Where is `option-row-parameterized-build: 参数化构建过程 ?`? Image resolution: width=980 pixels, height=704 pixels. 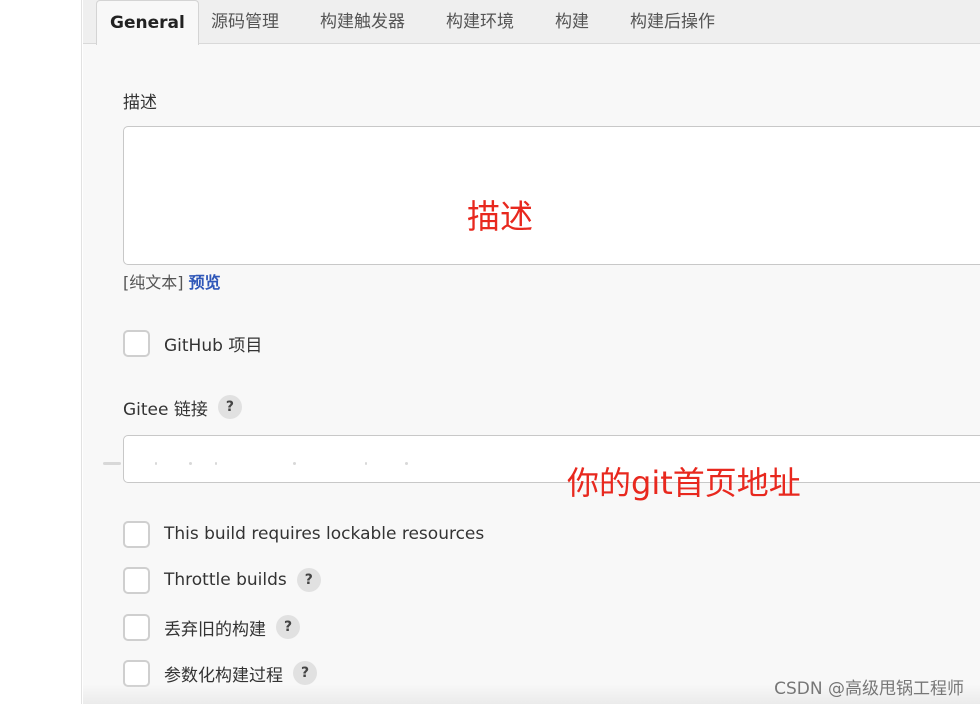
option-row-parameterized-build: 参数化构建过程 ? is located at coordinates (220, 673).